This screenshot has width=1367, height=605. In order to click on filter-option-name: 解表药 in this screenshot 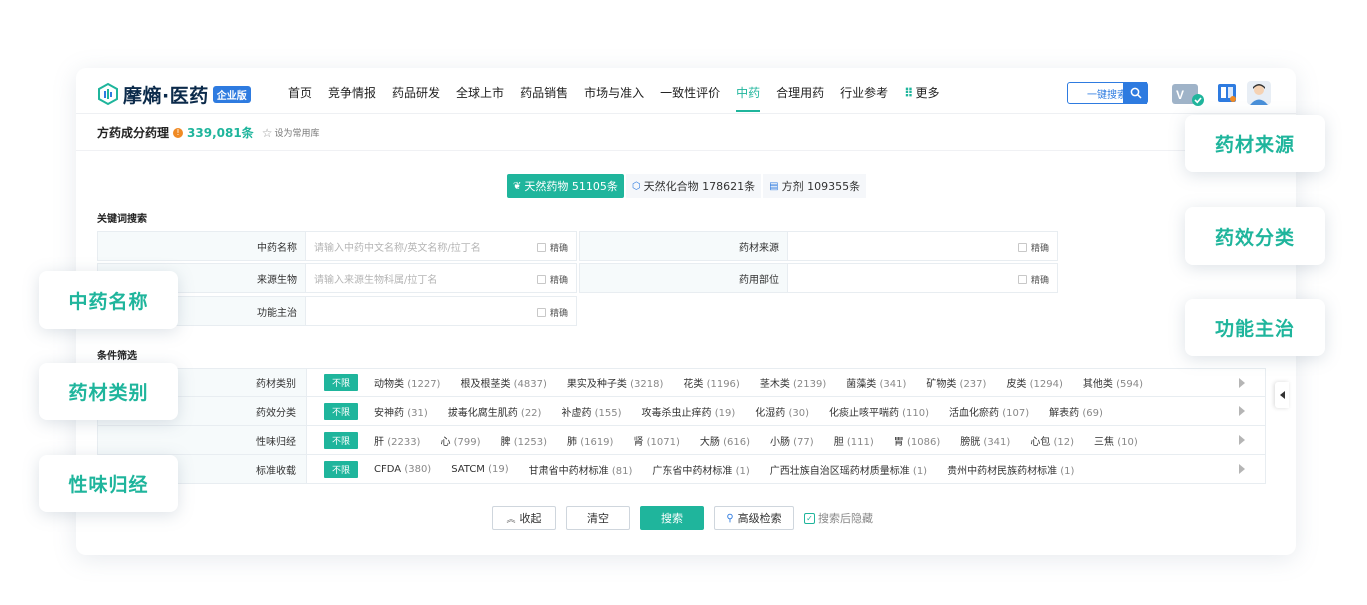, I will do `click(1064, 413)`.